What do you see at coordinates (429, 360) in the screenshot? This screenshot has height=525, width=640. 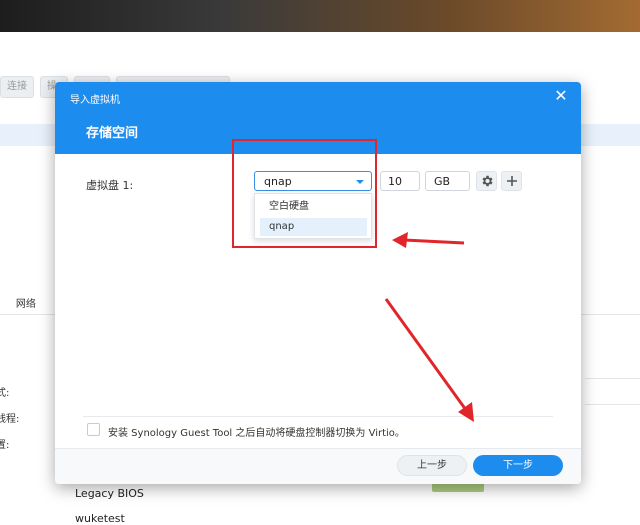 I see `annotation-arrow-down` at bounding box center [429, 360].